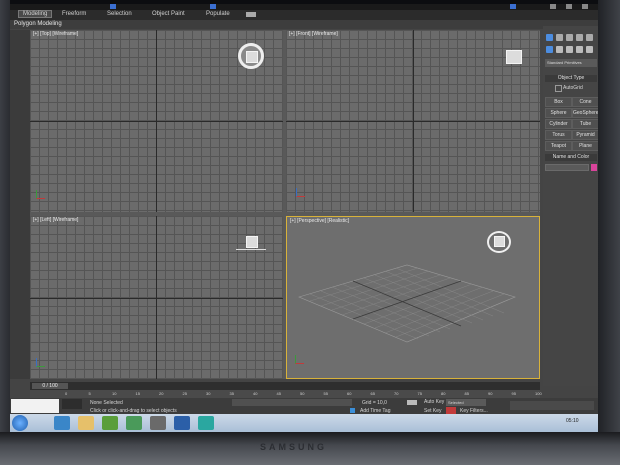 The image size is (620, 465). What do you see at coordinates (35, 14) in the screenshot?
I see `tab-modeling: Modeling` at bounding box center [35, 14].